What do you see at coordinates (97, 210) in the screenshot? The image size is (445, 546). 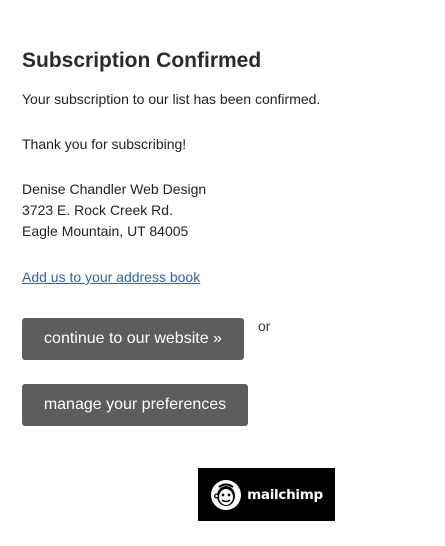 I see `address-street: 3723 E. Rock Creek Rd.` at bounding box center [97, 210].